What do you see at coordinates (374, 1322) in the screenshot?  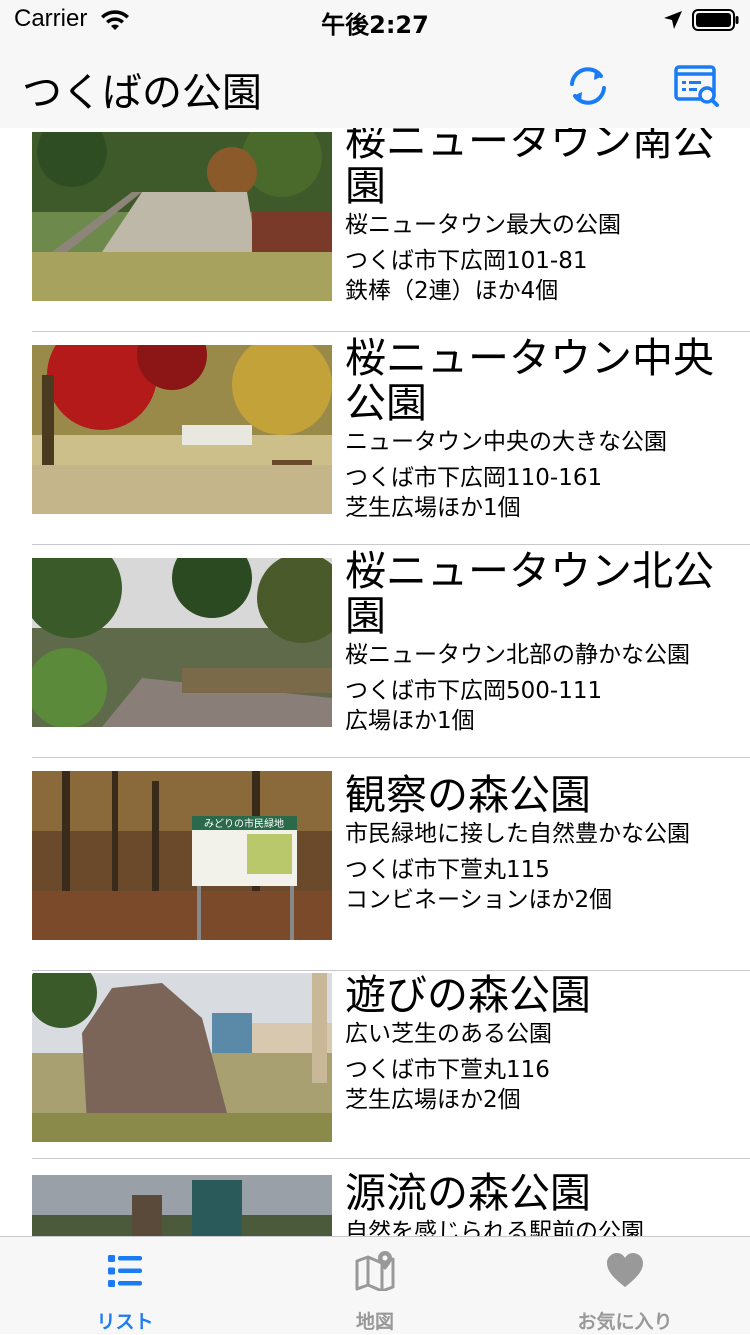 I see `tab-label: 地図` at bounding box center [374, 1322].